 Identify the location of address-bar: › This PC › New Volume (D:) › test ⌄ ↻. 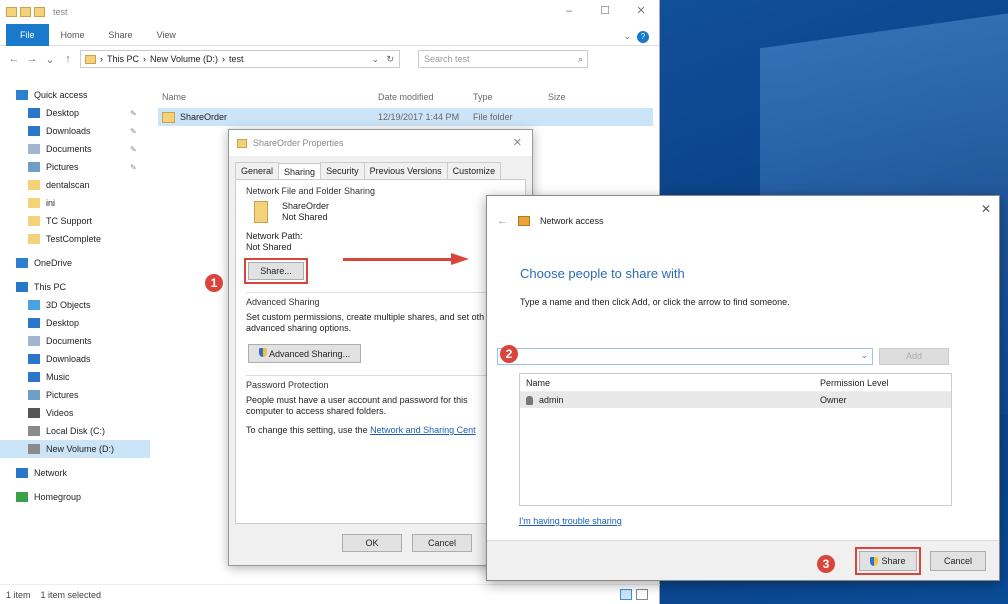
(240, 59).